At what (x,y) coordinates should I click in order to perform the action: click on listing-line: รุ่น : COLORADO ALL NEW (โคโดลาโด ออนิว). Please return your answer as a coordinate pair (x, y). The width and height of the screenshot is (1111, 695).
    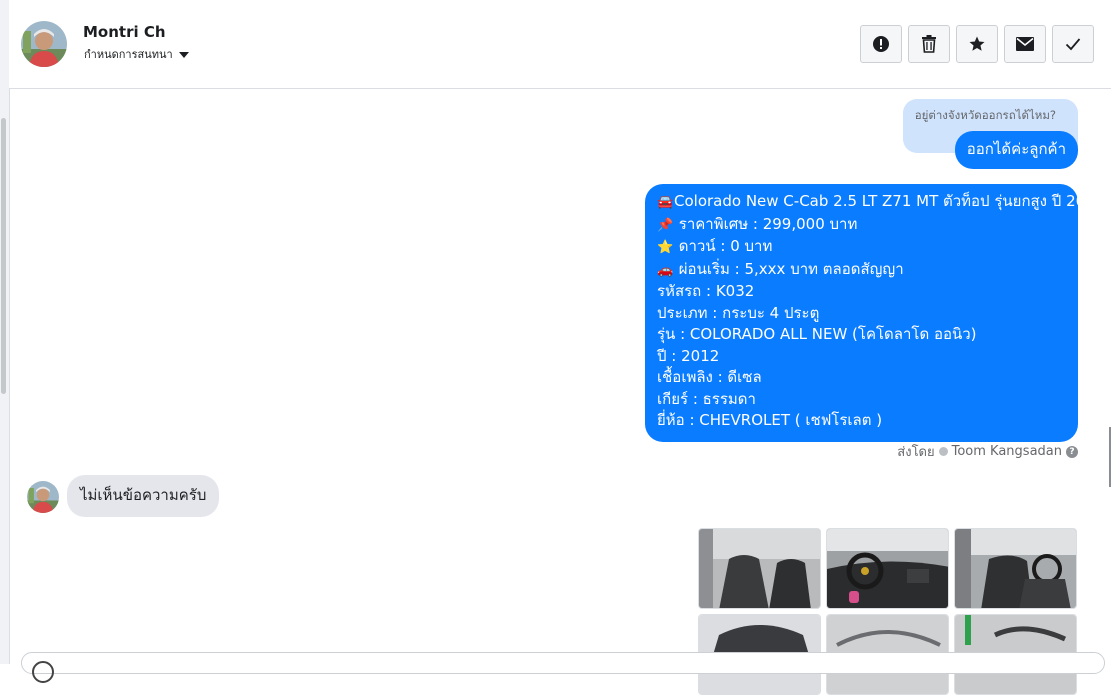
    Looking at the image, I should click on (817, 334).